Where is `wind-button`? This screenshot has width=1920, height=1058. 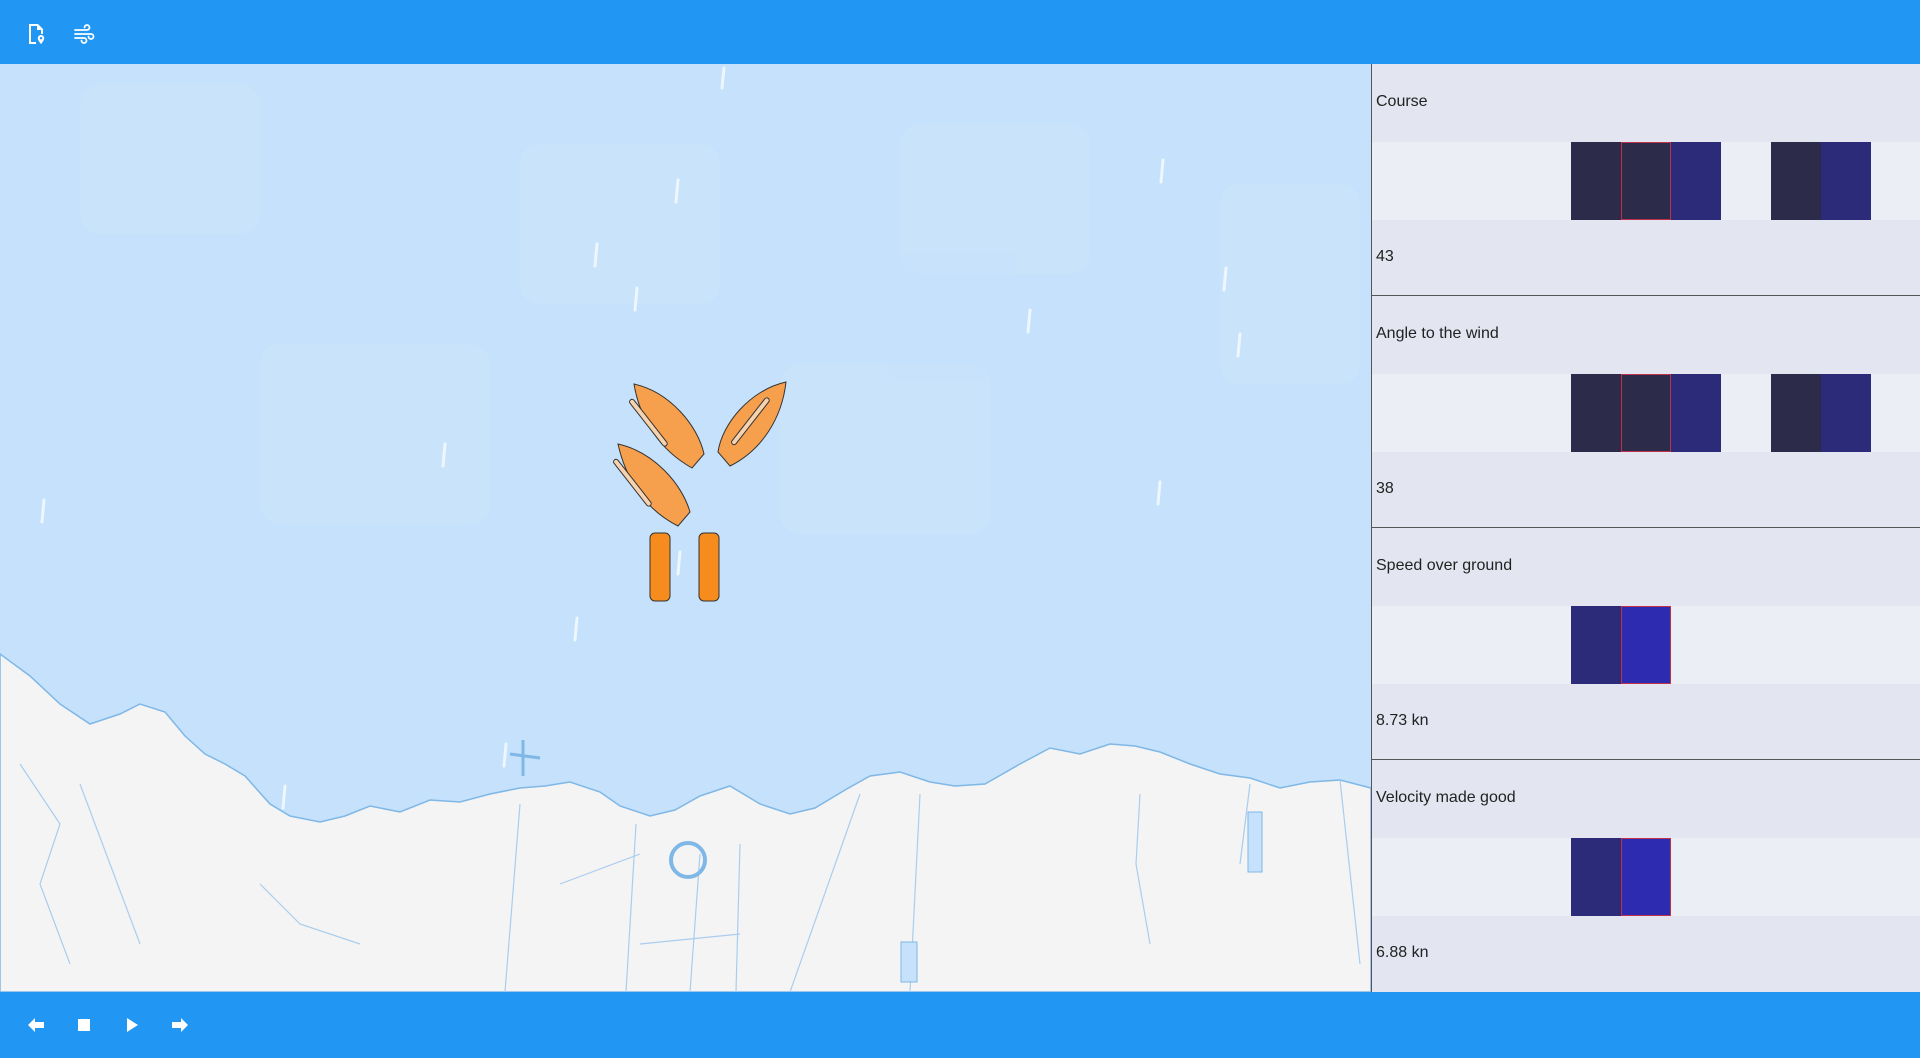
wind-button is located at coordinates (84, 34).